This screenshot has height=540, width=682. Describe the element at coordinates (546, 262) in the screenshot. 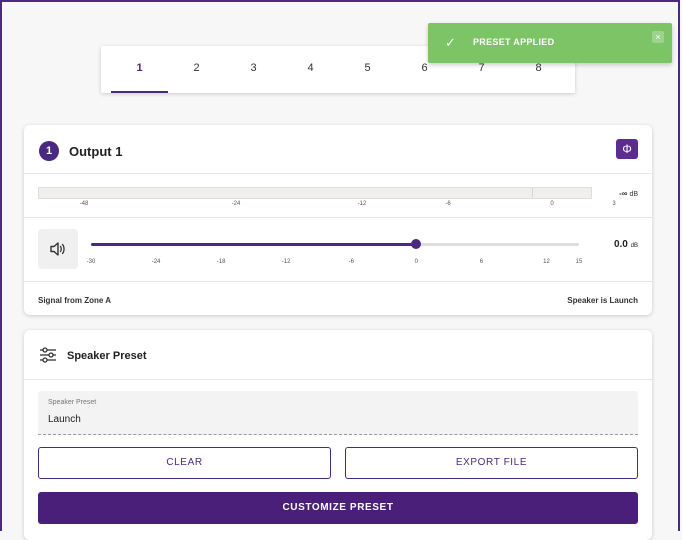

I see `gain-tick-label: 12` at that location.